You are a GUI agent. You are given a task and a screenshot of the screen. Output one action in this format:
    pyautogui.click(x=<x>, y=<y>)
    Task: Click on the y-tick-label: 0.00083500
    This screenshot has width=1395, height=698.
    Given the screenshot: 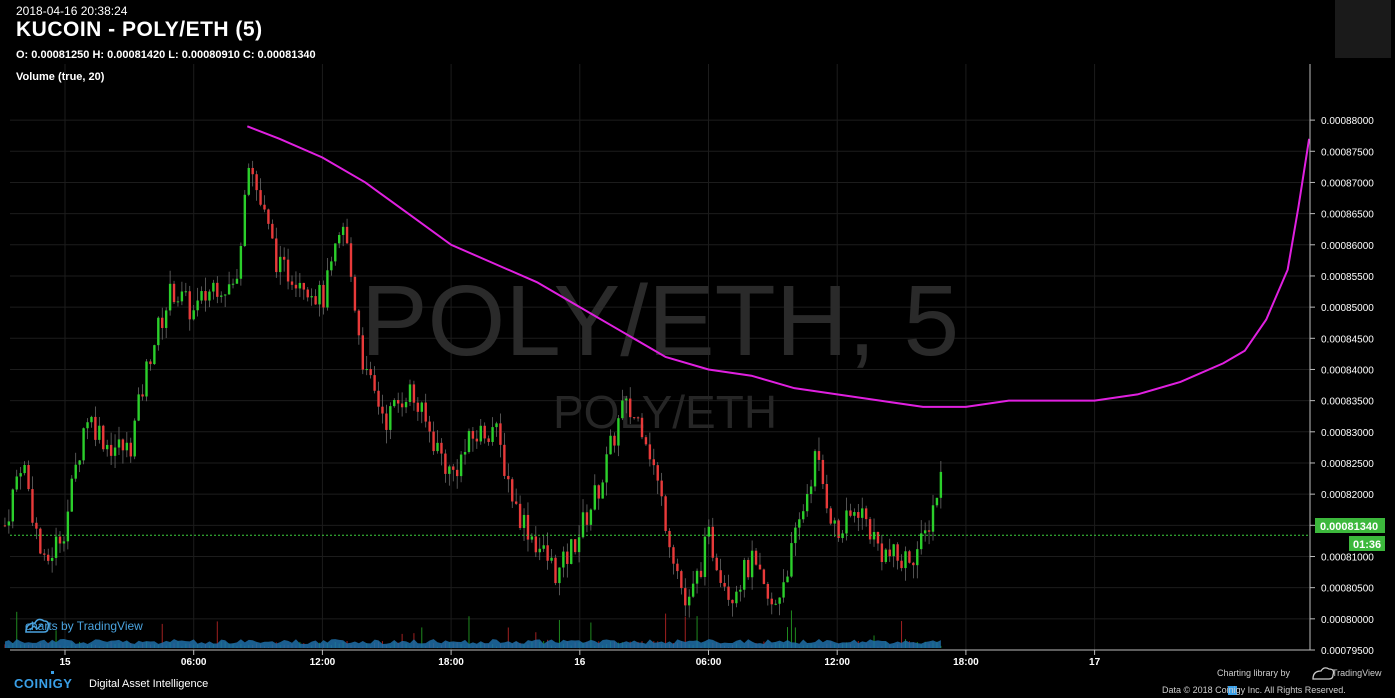 What is the action you would take?
    pyautogui.click(x=1347, y=402)
    